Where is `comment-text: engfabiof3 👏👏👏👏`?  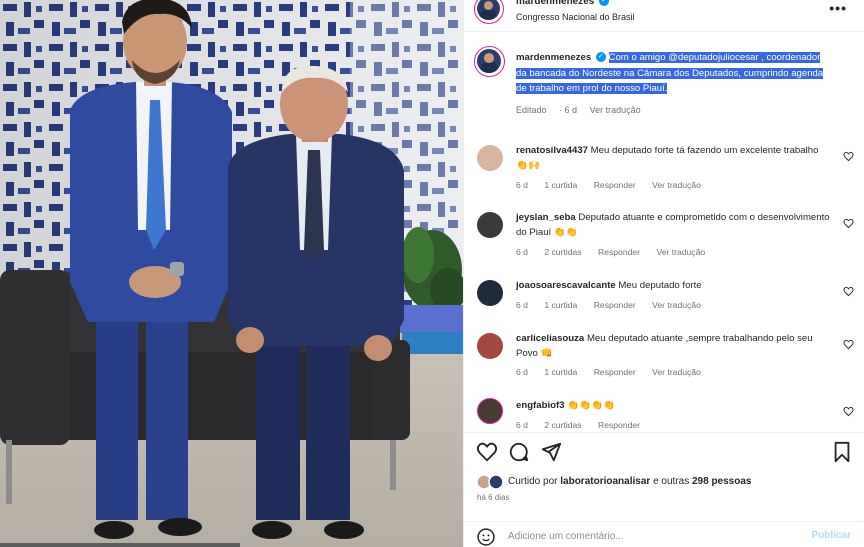
comment-text: engfabiof3 👏👏👏👏 is located at coordinates (673, 405).